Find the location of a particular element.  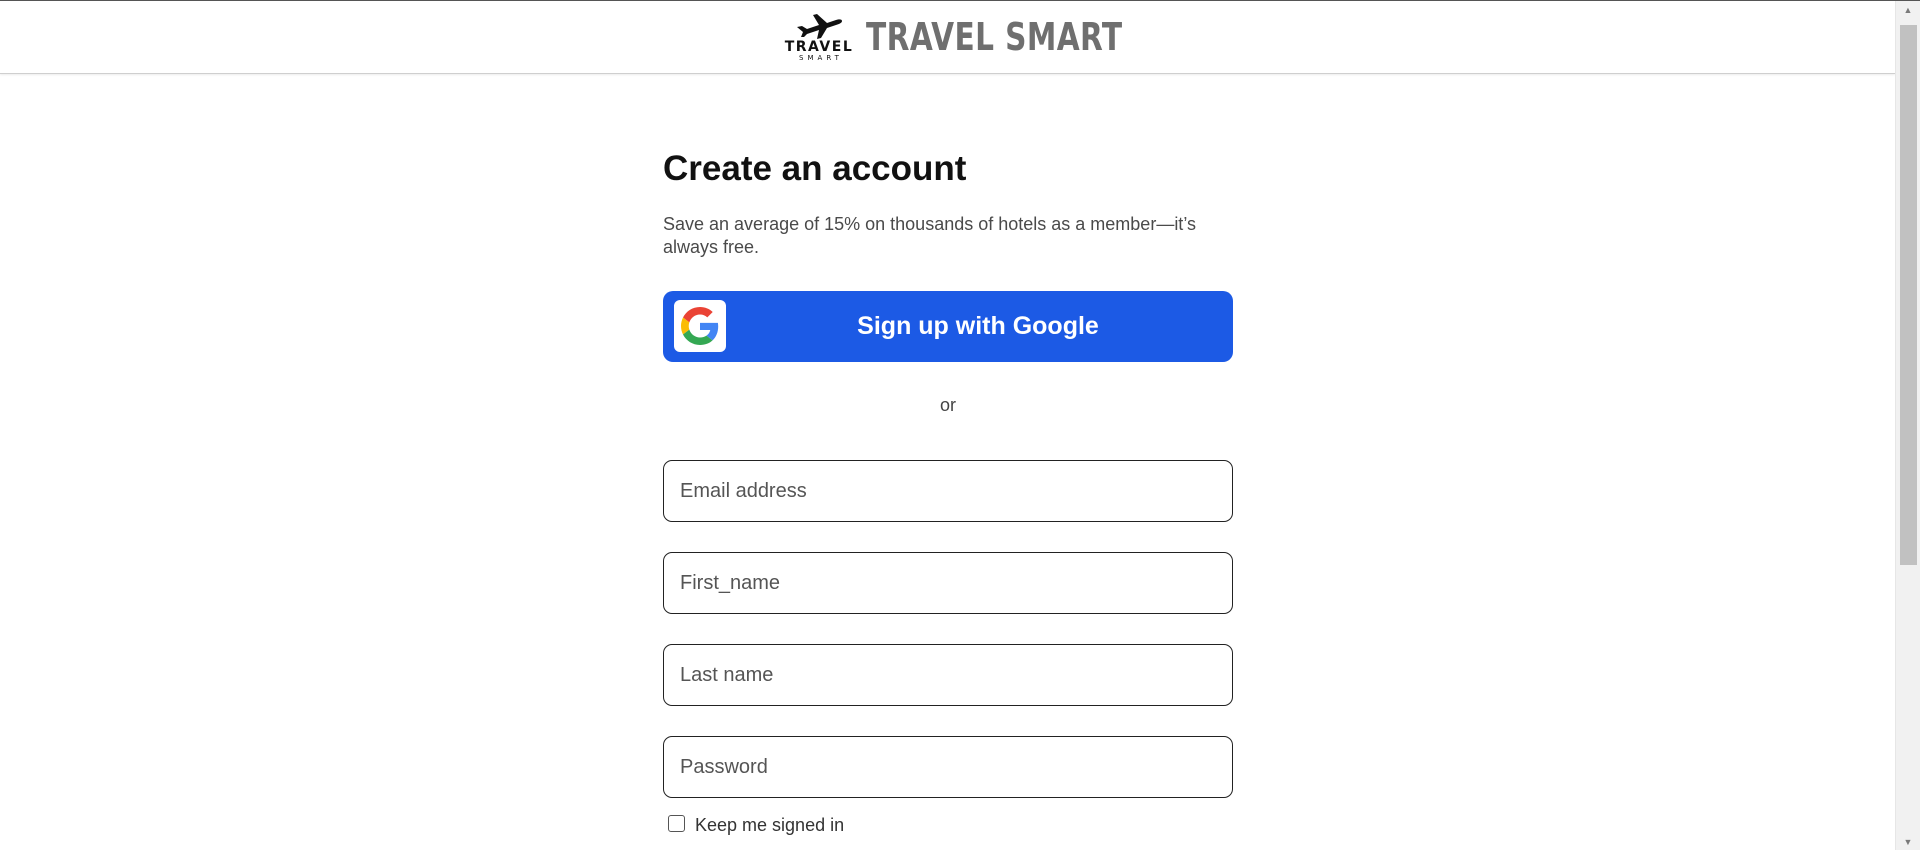

logo-word-travel: TRAVEL is located at coordinates (819, 46).